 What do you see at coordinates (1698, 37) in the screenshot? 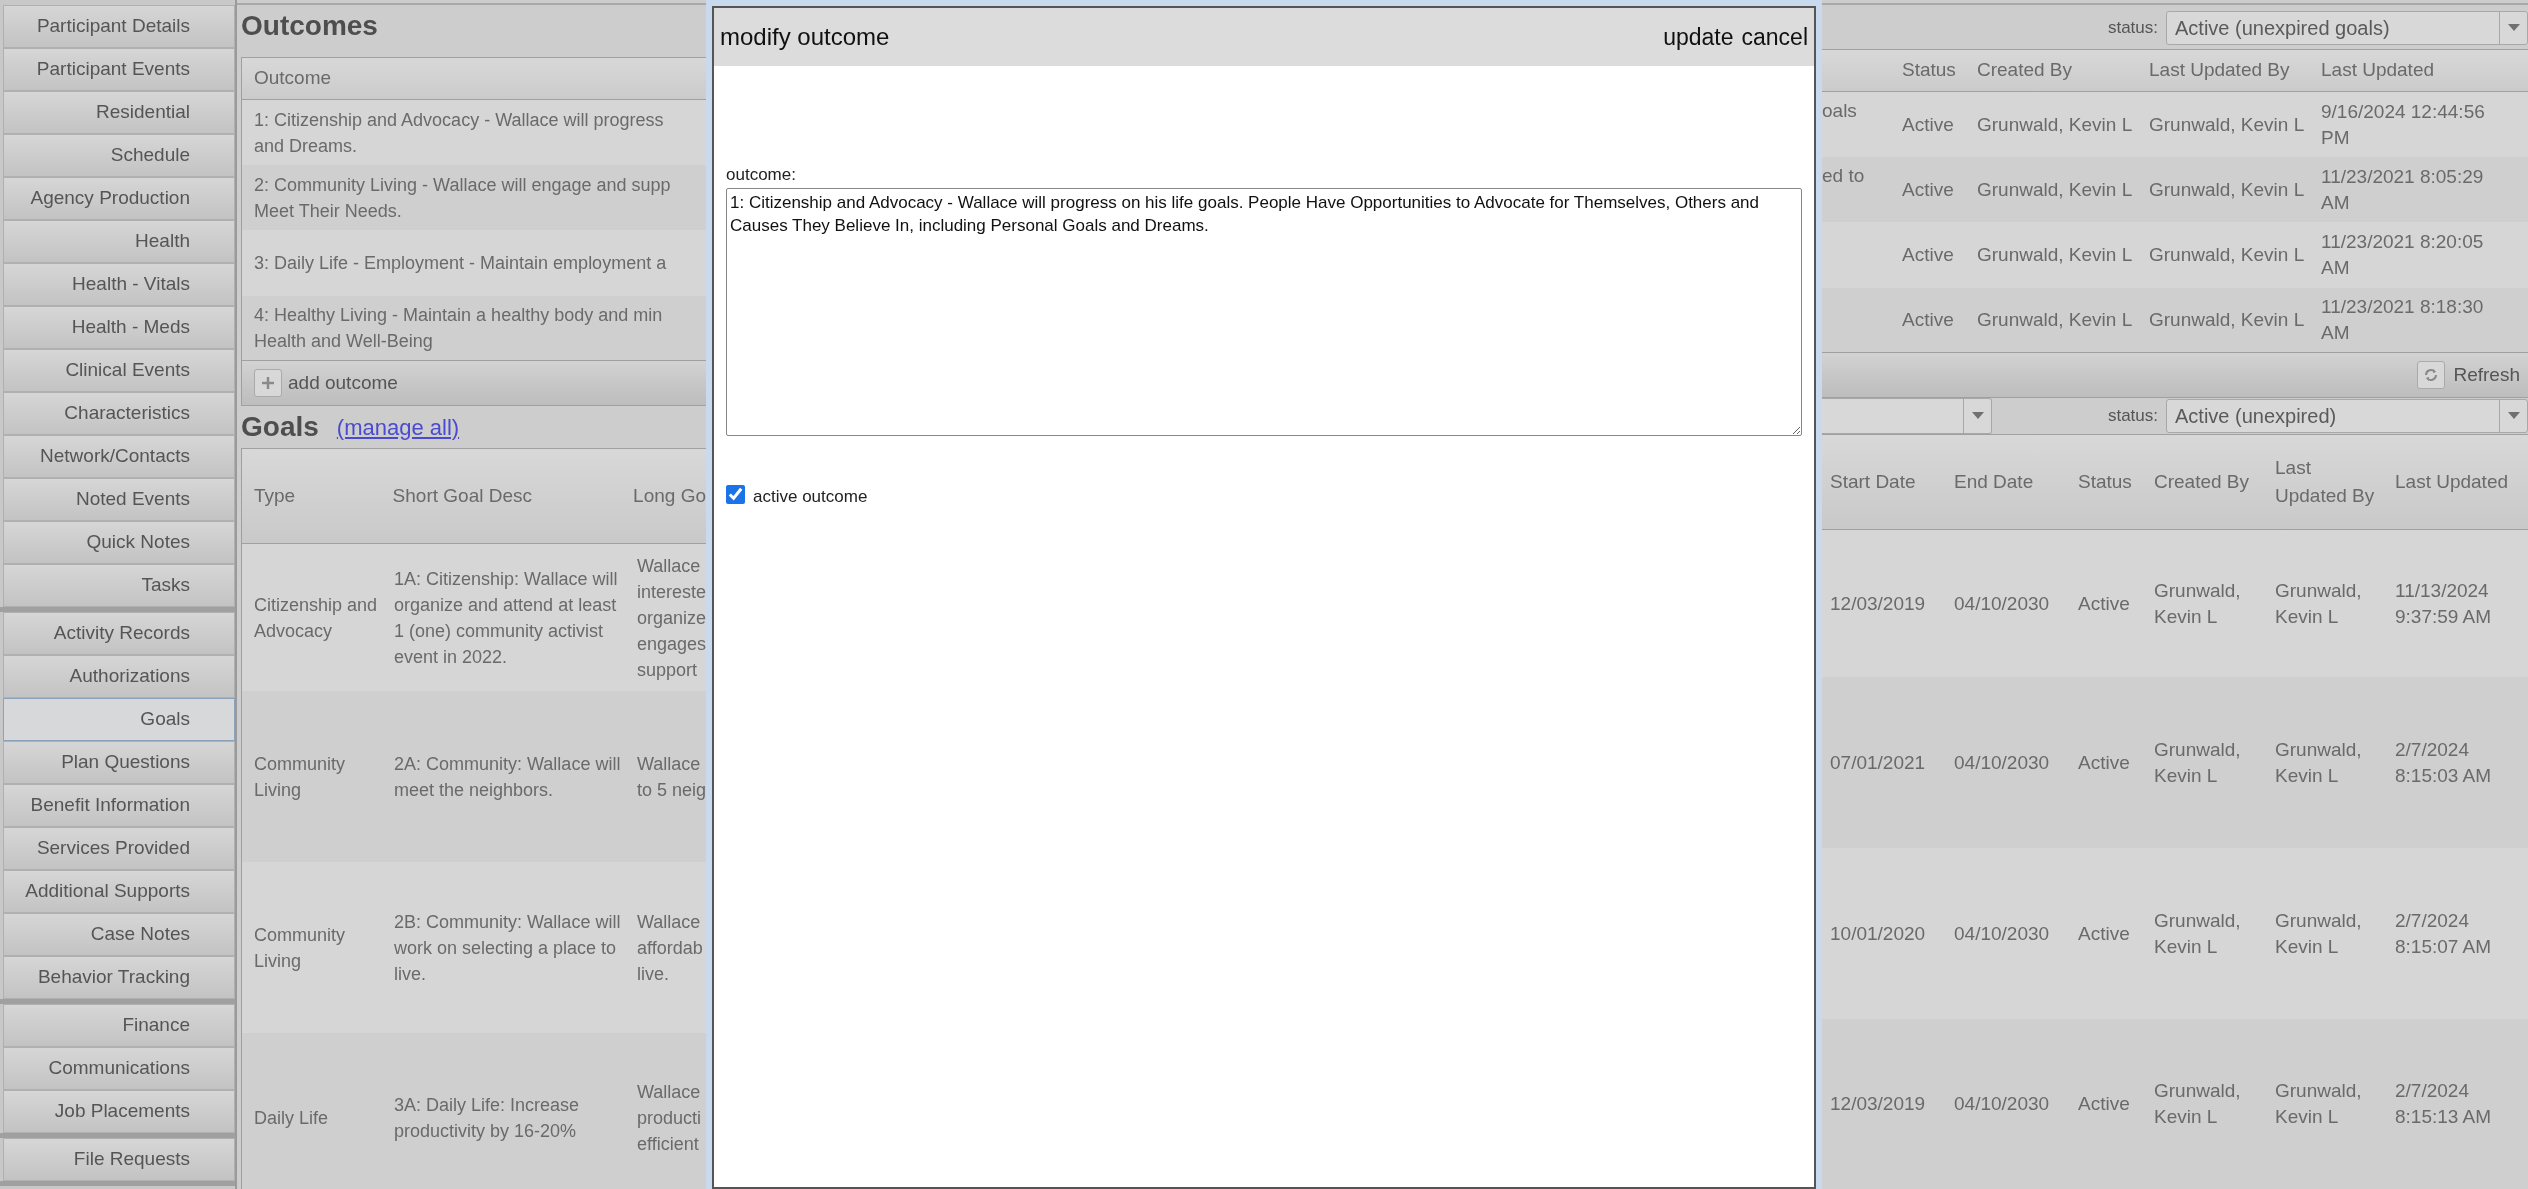
I see `modal-action-button: update` at bounding box center [1698, 37].